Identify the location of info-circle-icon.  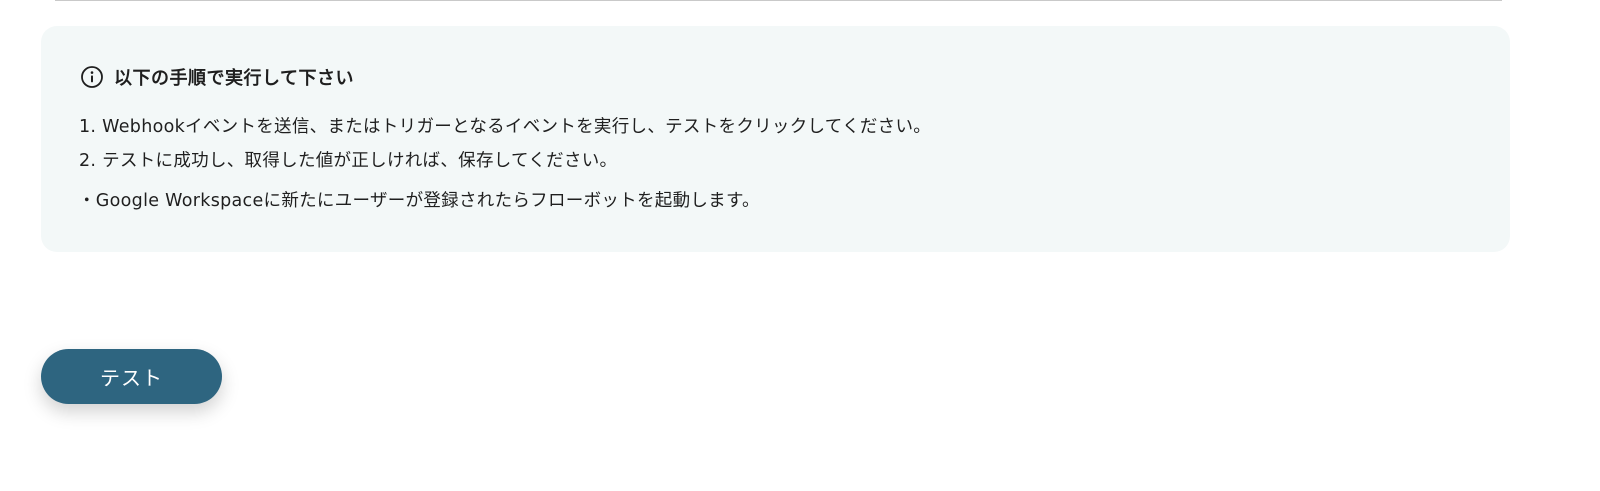
(92, 77).